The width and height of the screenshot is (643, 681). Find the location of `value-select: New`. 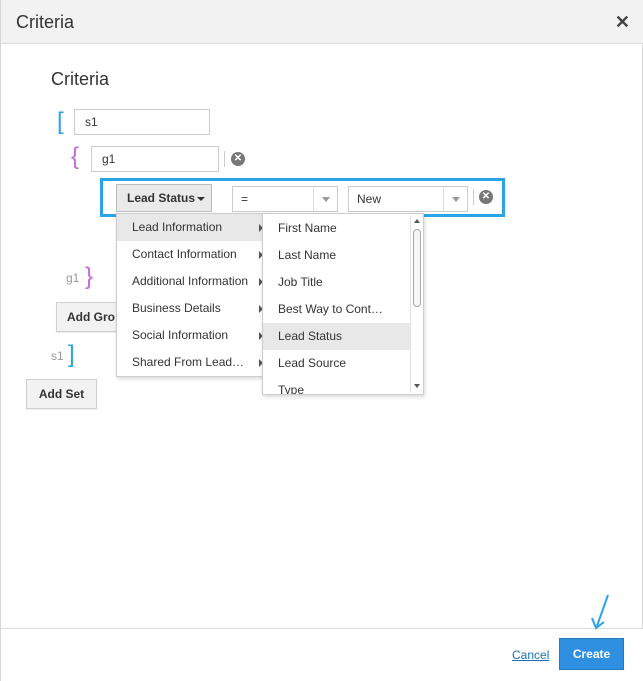

value-select: New is located at coordinates (408, 199).